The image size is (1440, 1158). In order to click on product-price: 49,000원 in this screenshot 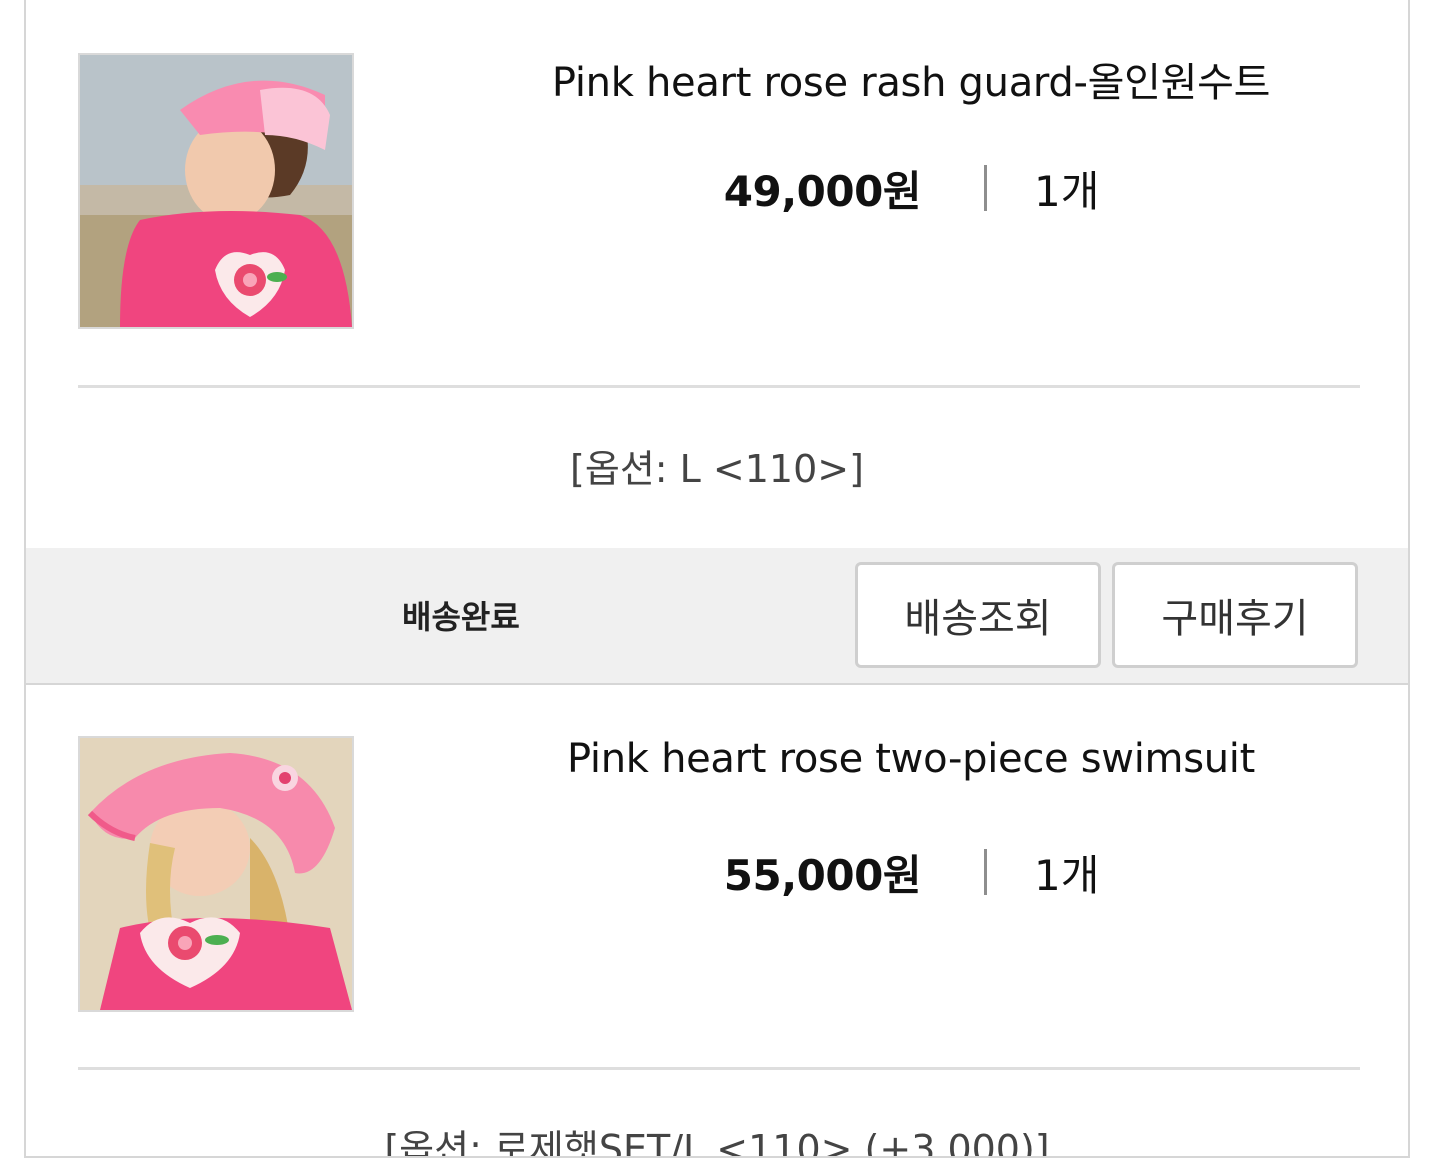, I will do `click(822, 191)`.